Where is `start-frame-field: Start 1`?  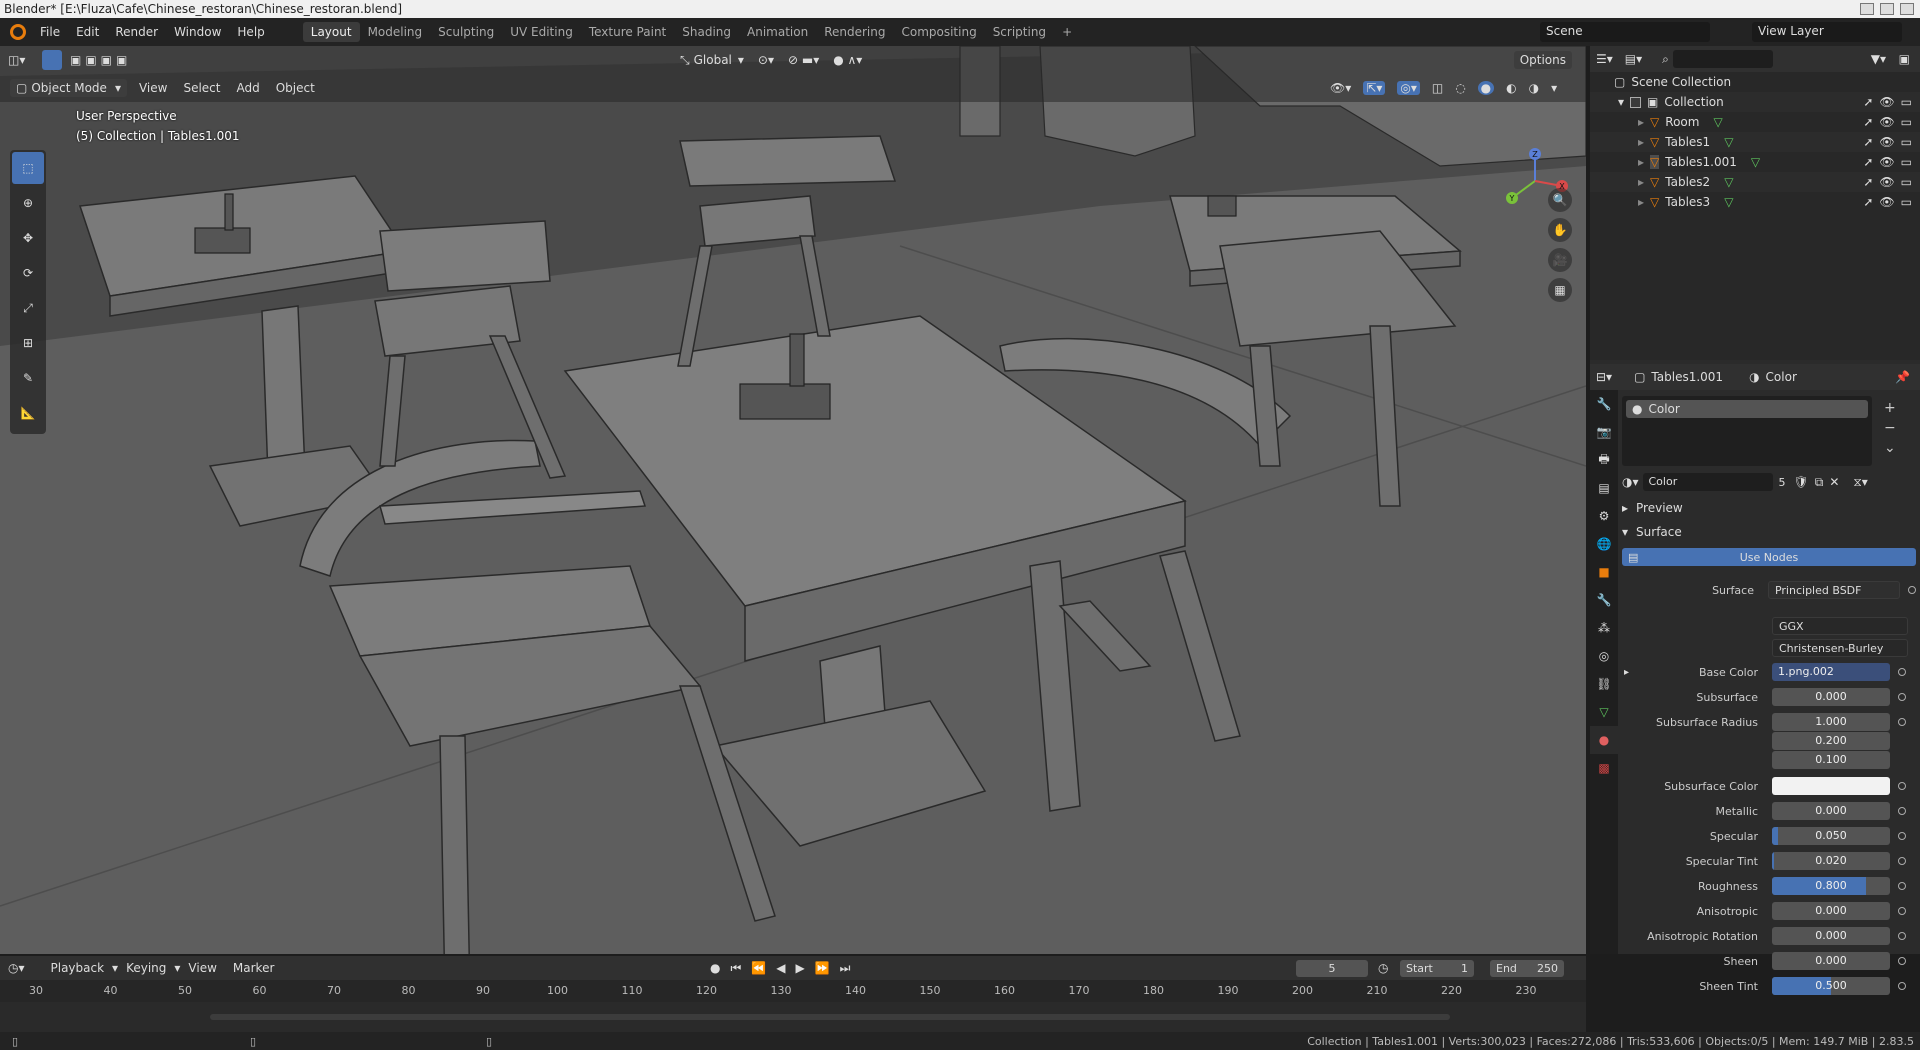
start-frame-field: Start 1 is located at coordinates (1437, 968).